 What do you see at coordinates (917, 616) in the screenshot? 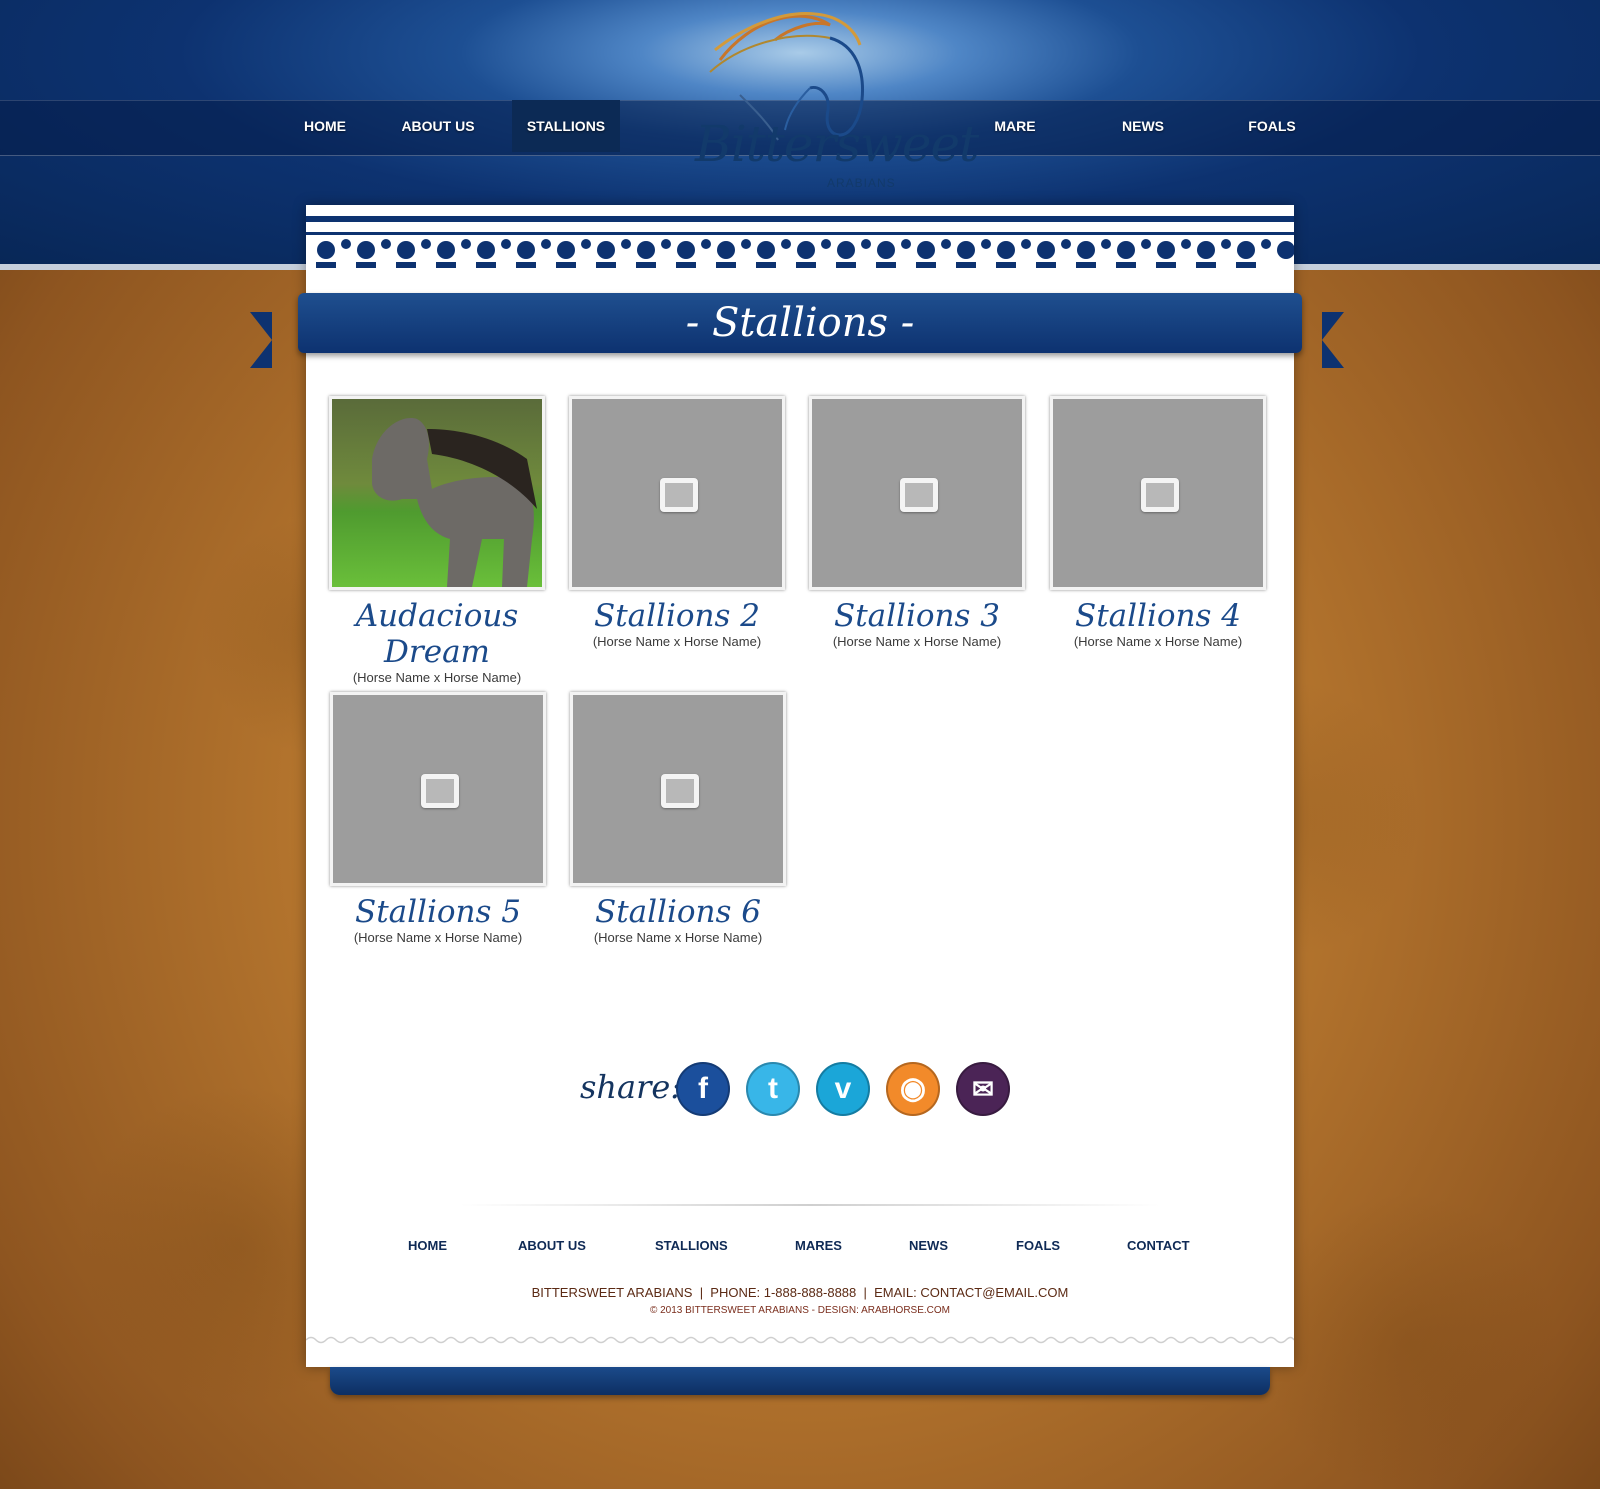
I see `stallion-name: Stallions 3` at bounding box center [917, 616].